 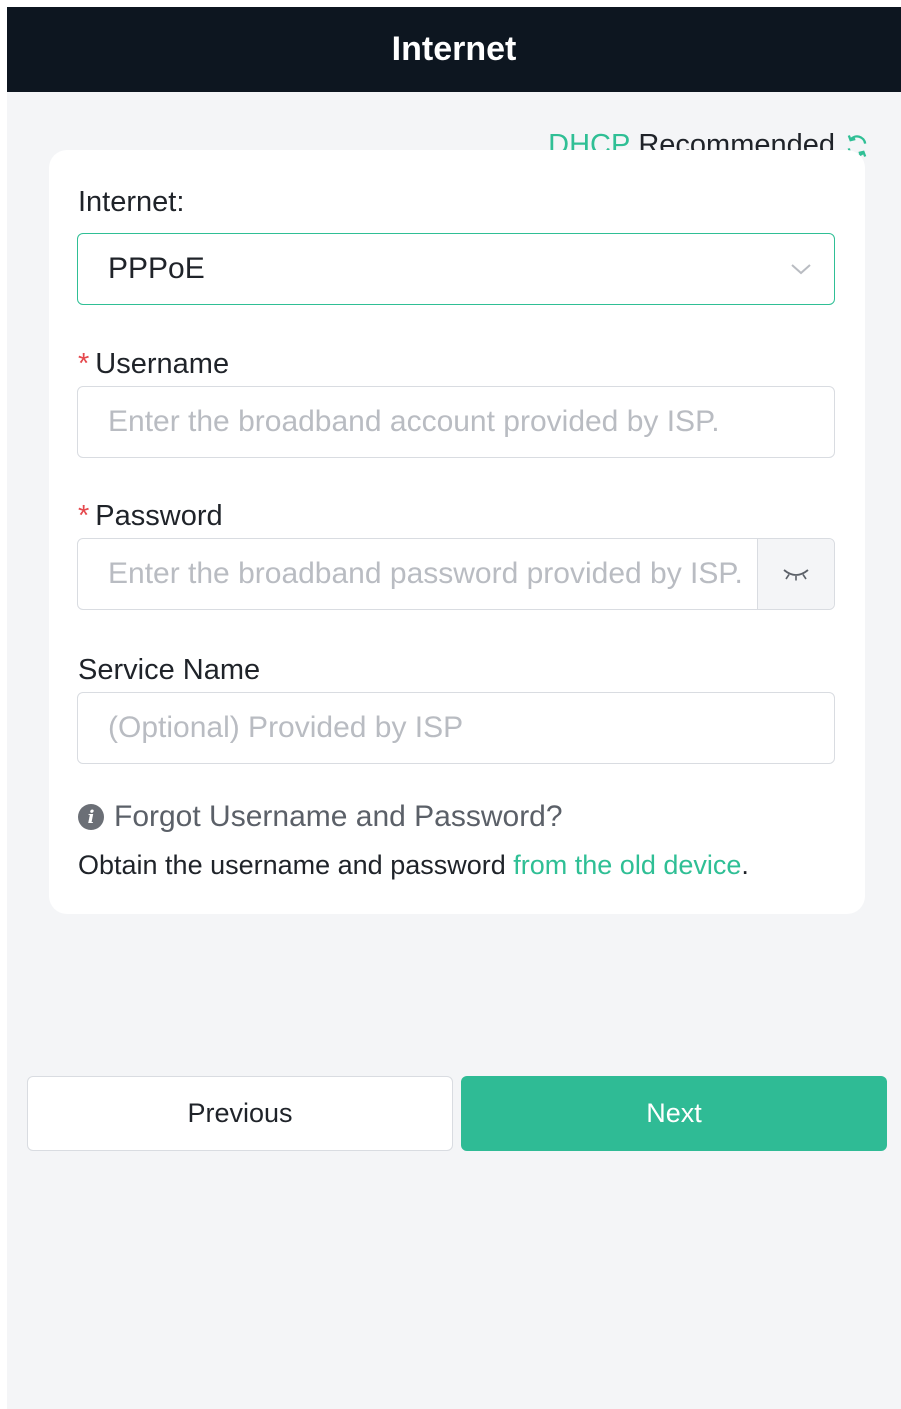 What do you see at coordinates (745, 865) in the screenshot?
I see `obtain-suffix: .` at bounding box center [745, 865].